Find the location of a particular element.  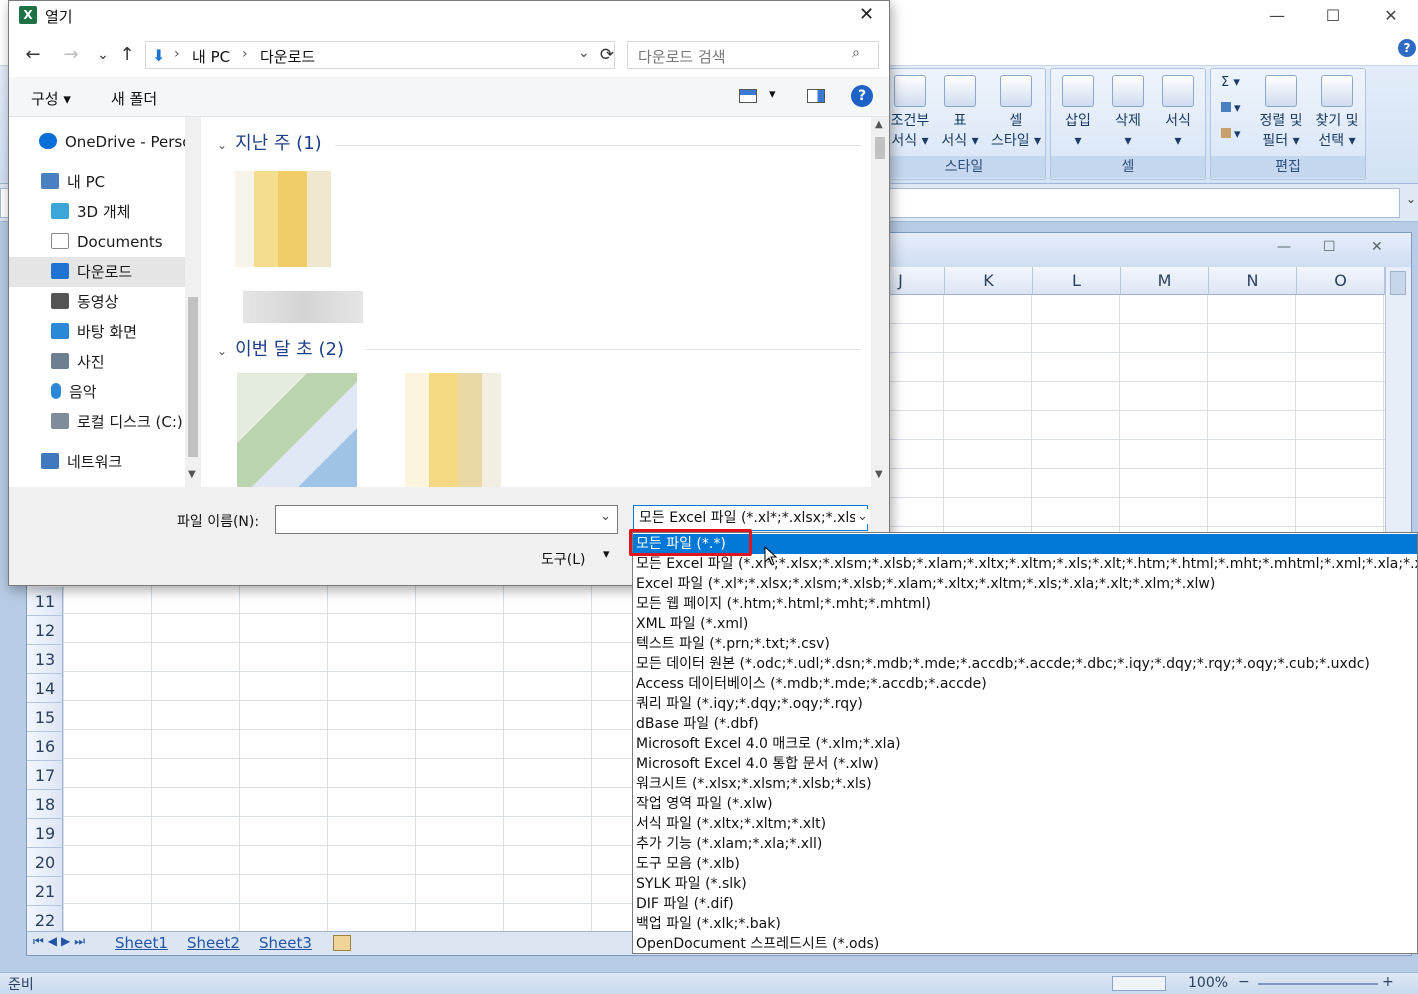

format-as-table-button: 표 서식 ▾ is located at coordinates (960, 113).